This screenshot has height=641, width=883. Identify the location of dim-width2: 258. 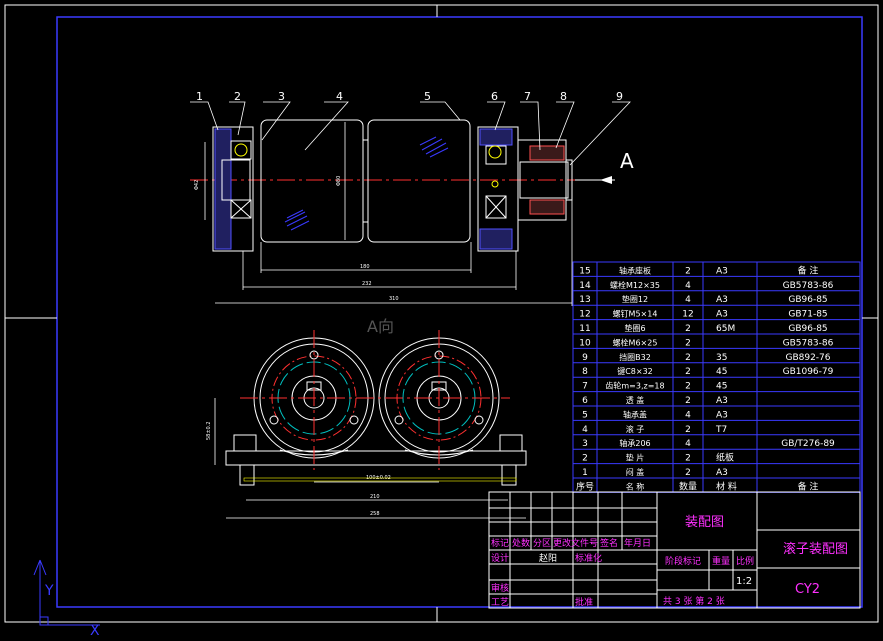
(375, 514).